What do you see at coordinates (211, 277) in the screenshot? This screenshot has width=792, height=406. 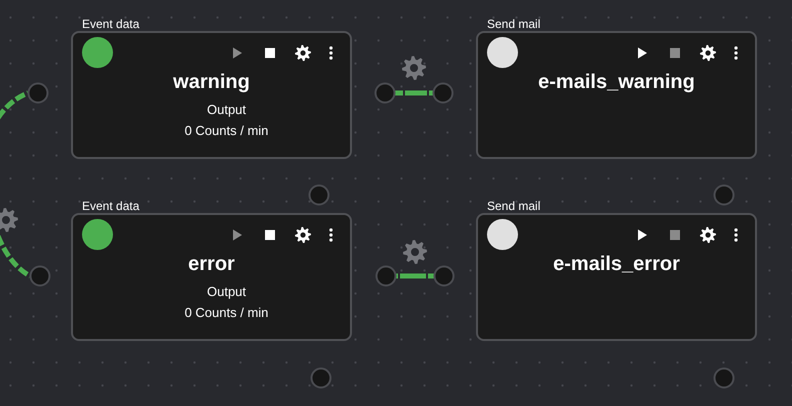 I see `node-card: error Output 0 Counts / min` at bounding box center [211, 277].